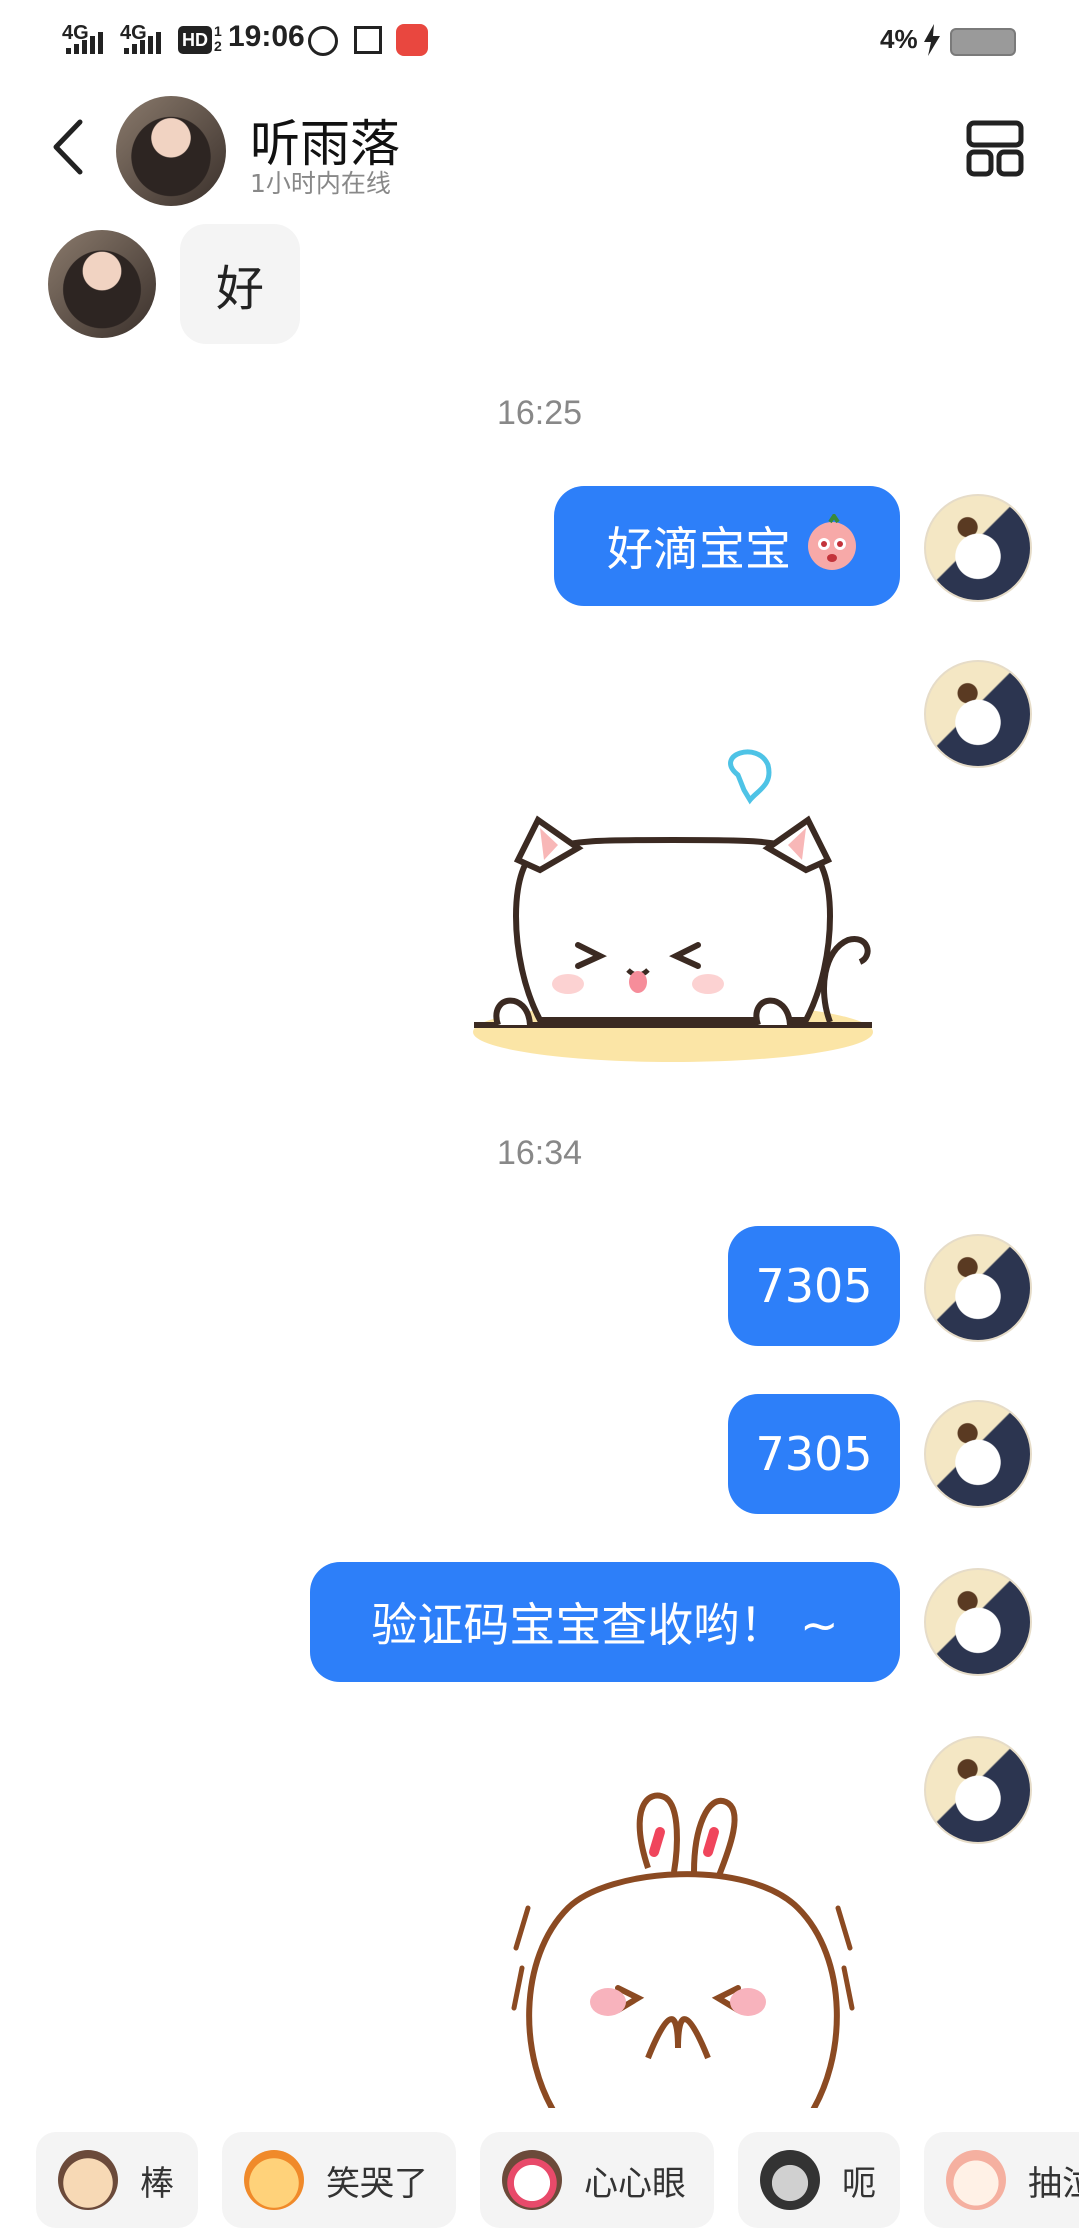 The image size is (1079, 2240). I want to click on thumbs-up-emoji-icon, so click(88, 2180).